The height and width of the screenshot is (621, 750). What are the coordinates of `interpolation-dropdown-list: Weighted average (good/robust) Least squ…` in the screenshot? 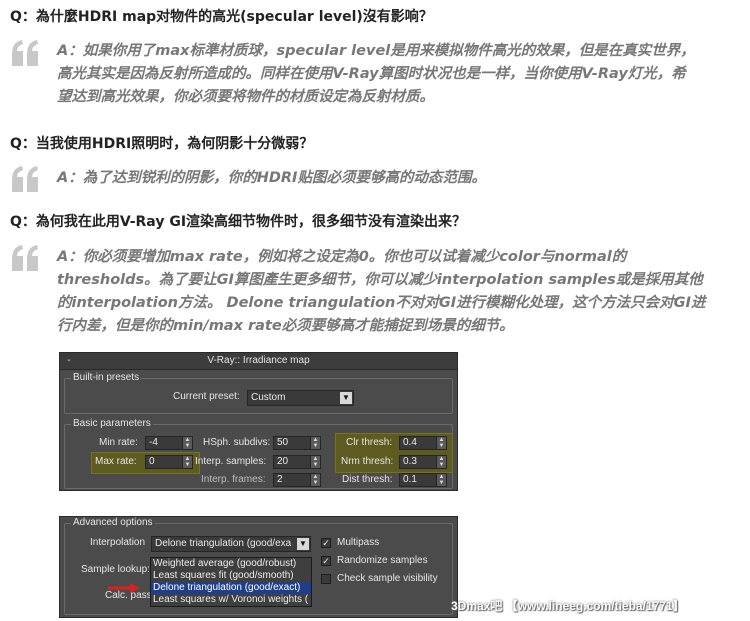 It's located at (231, 582).